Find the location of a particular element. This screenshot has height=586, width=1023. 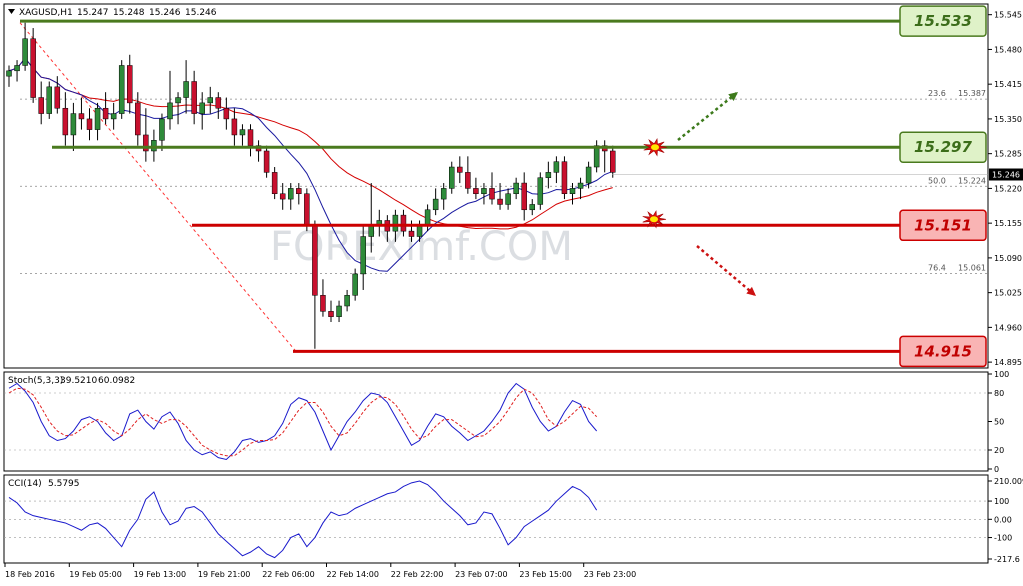

chart-header-close: 15.246 is located at coordinates (201, 13).